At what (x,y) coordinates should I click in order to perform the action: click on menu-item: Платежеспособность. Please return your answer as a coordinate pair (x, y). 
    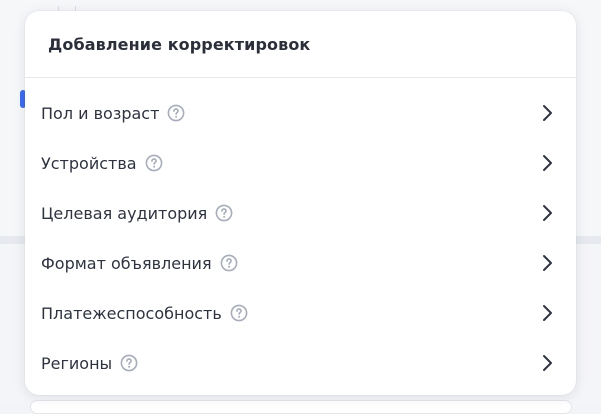
    Looking at the image, I should click on (300, 313).